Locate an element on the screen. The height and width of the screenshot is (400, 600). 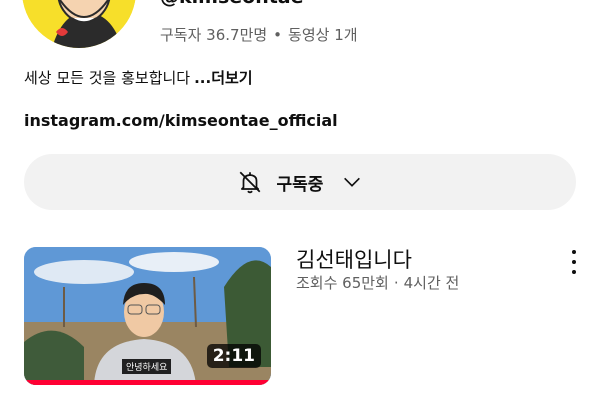
channel-meta: 구독자 36.7만명 • 동영상 1개 is located at coordinates (259, 34).